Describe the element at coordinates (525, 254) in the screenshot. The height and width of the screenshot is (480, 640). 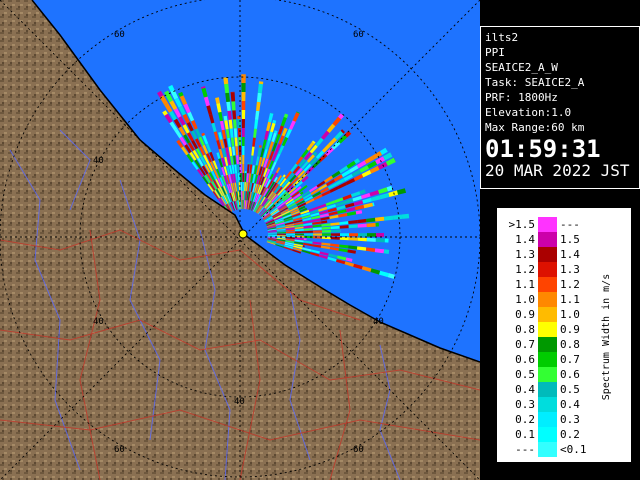
I see `legend-lower-bound: 1.3` at that location.